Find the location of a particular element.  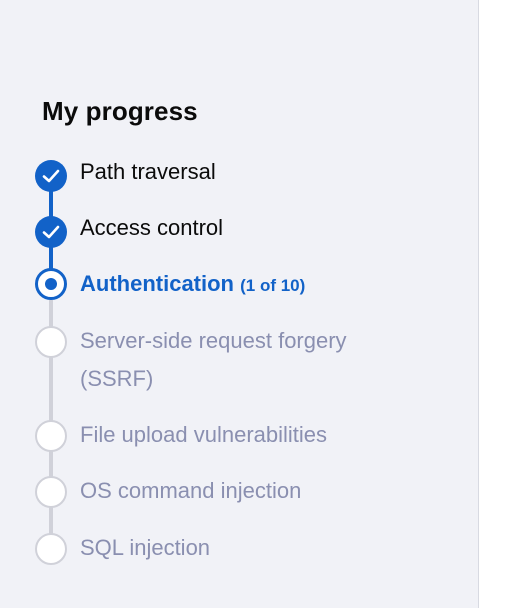

step-ssrf: Server-side request forgery (SSRF) is located at coordinates (225, 360).